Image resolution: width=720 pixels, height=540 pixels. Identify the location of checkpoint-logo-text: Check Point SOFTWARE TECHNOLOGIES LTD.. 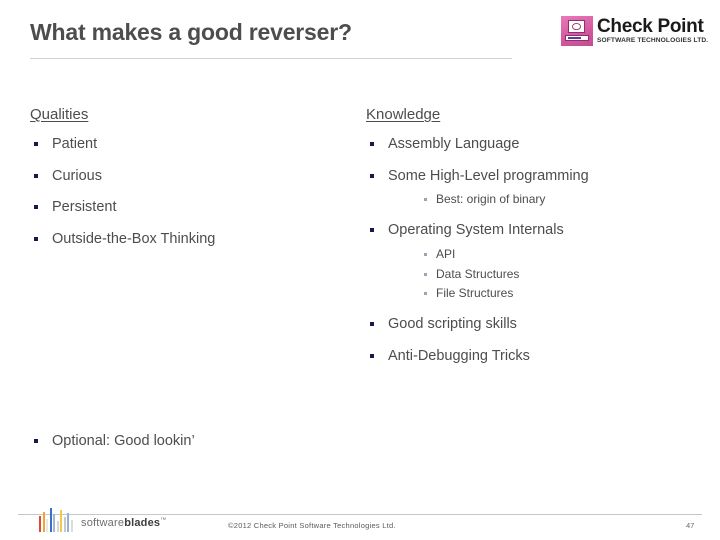
(653, 30).